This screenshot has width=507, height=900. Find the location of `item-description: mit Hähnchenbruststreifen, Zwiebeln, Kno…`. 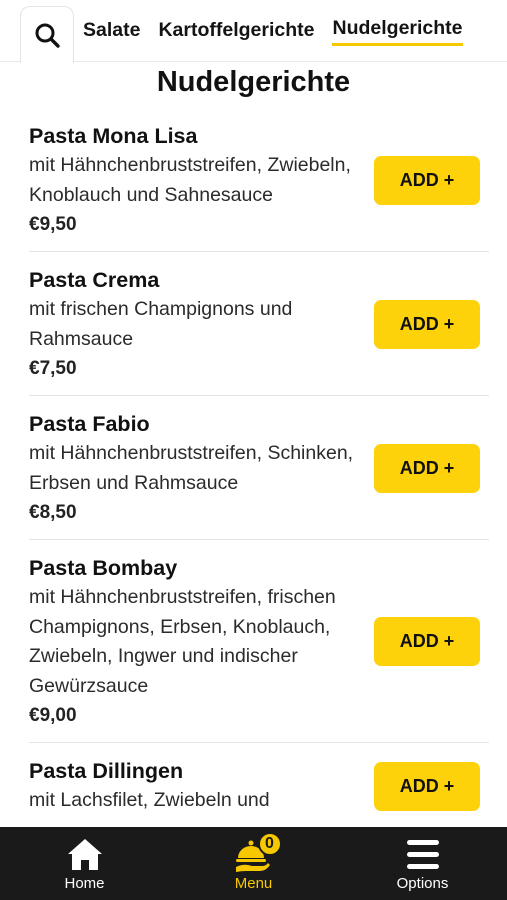

item-description: mit Hähnchenbruststreifen, Zwiebeln, Kno… is located at coordinates (190, 180).